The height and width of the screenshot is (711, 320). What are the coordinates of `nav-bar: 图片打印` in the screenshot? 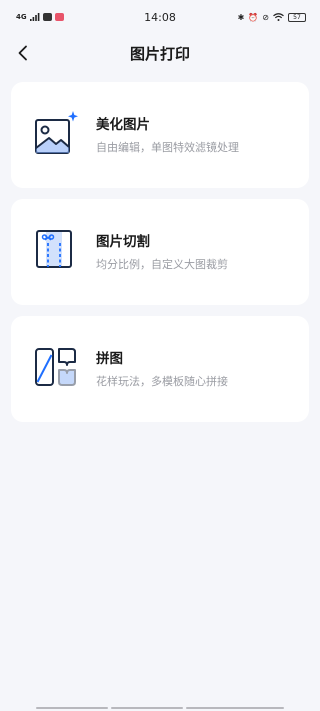 It's located at (160, 53).